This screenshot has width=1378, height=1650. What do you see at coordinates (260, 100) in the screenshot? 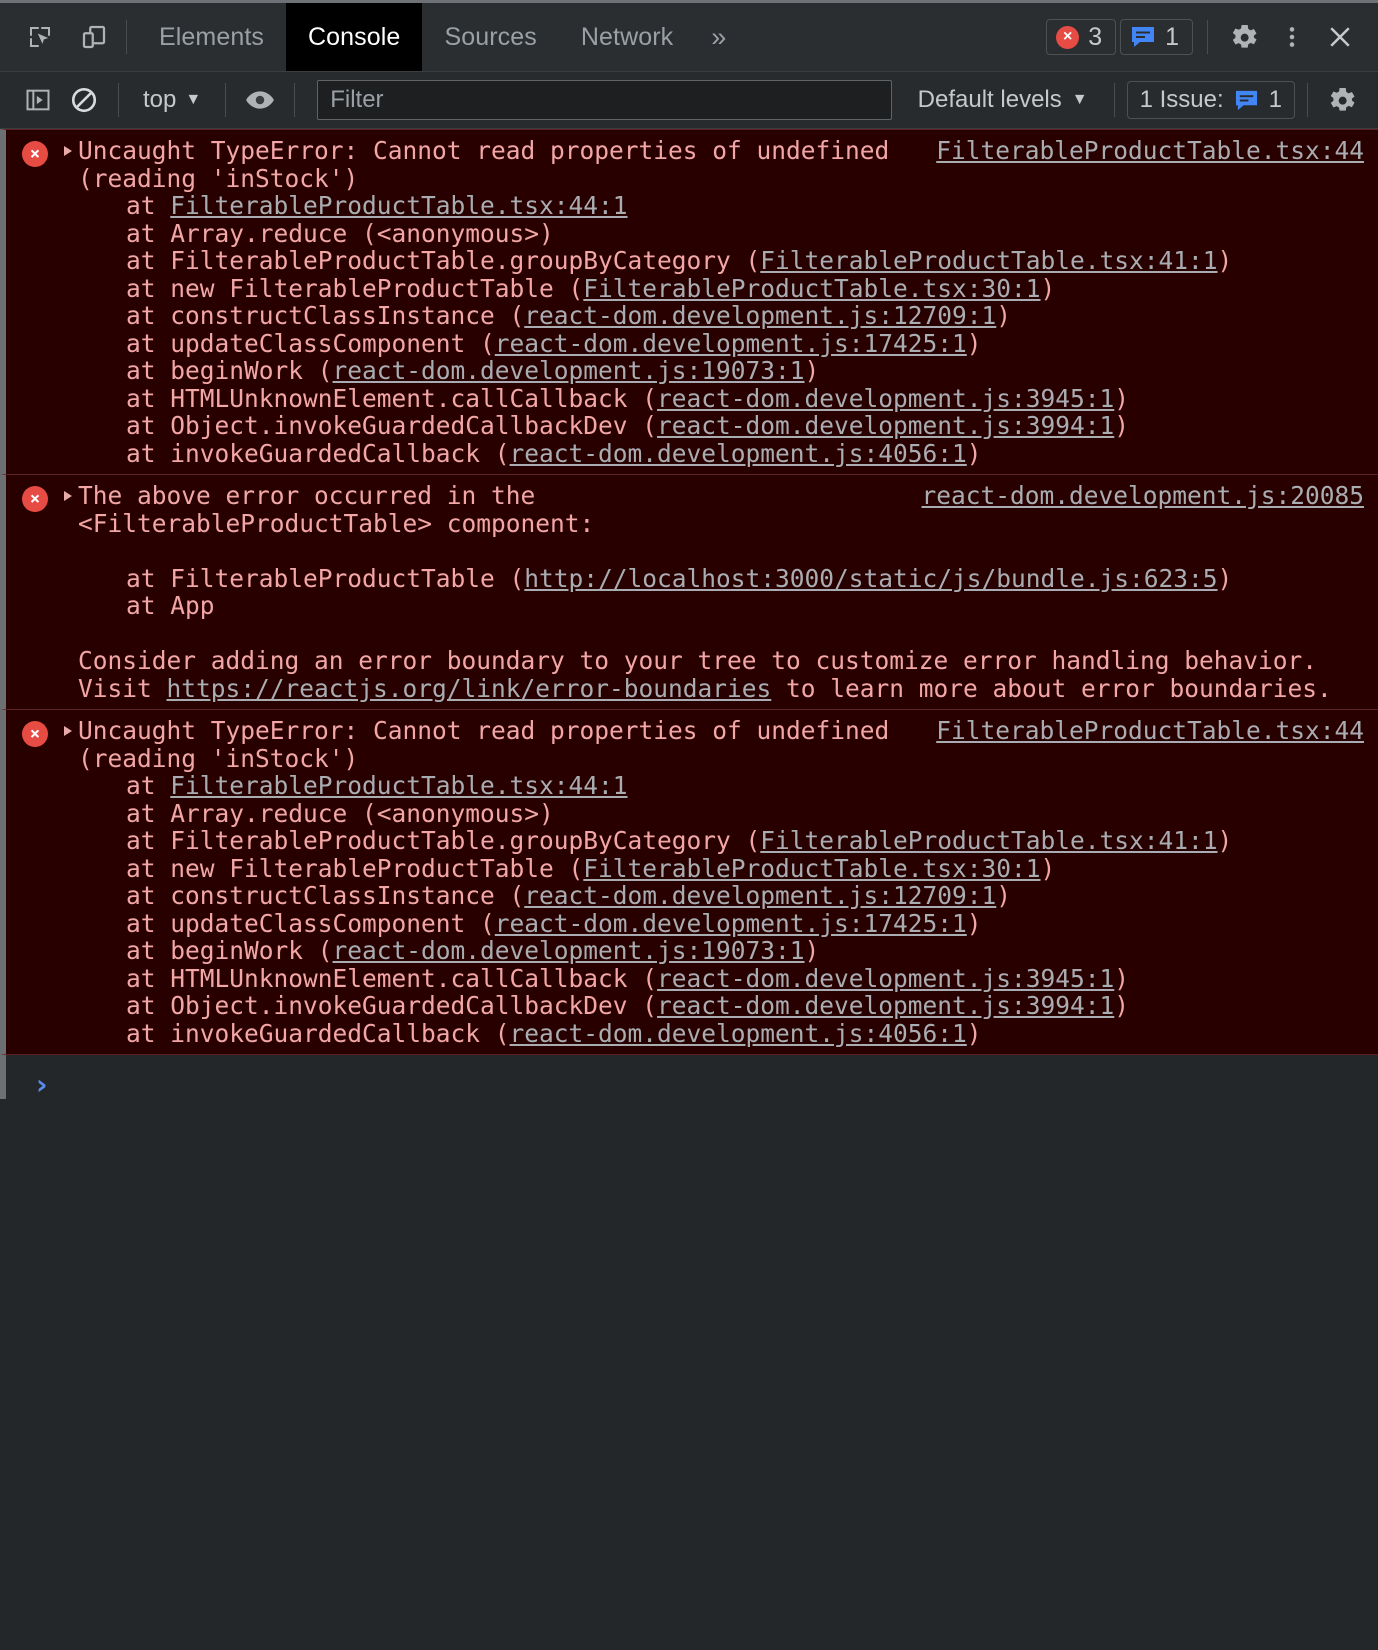
I see `live-expression-eye-icon` at bounding box center [260, 100].